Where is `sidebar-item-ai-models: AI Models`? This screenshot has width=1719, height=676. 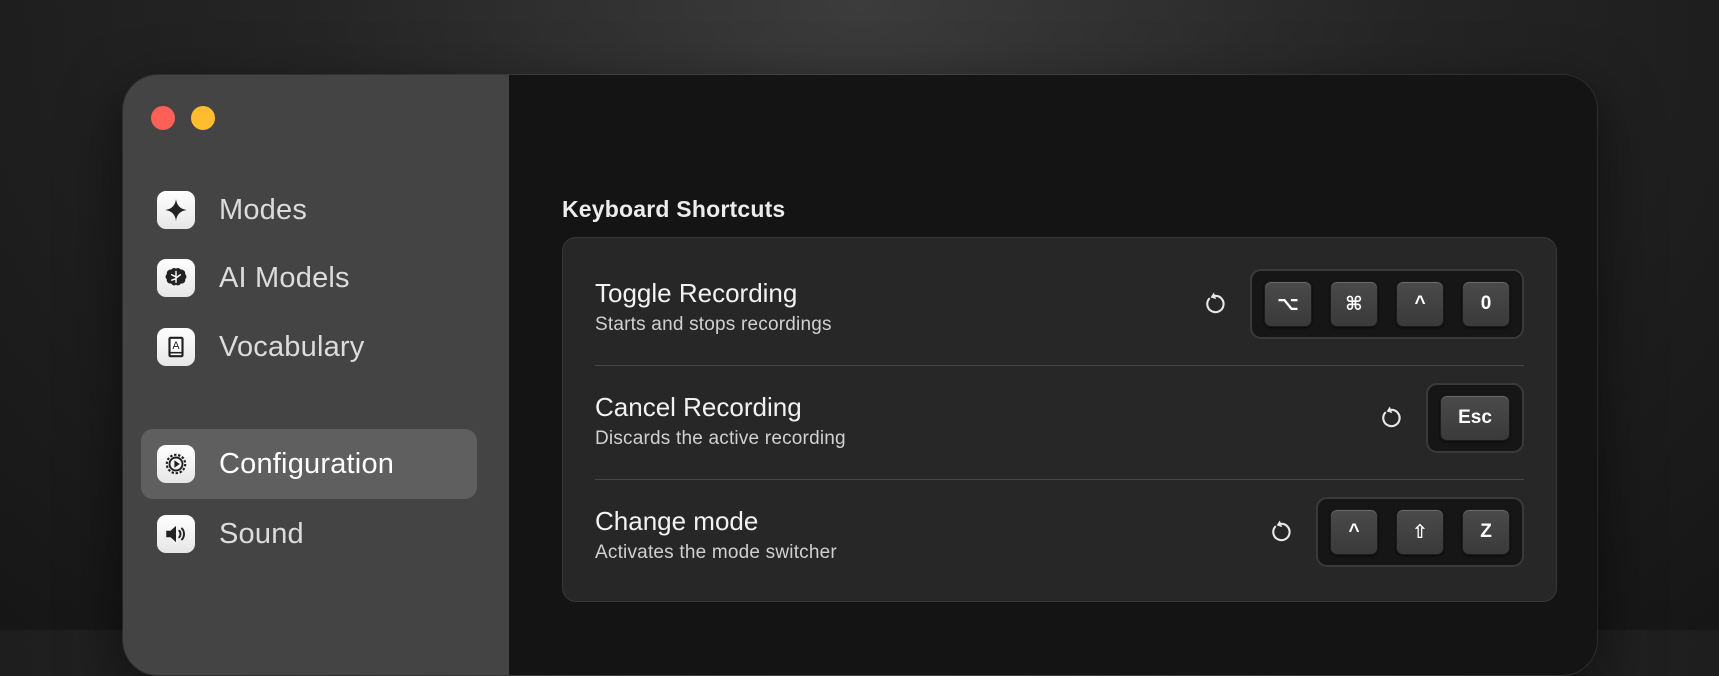
sidebar-item-ai-models: AI Models is located at coordinates (309, 278).